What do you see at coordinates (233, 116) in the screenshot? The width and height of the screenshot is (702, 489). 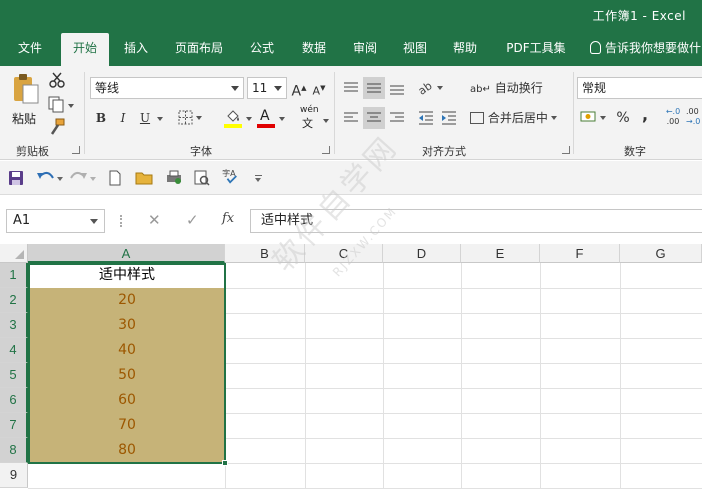 I see `paint-bucket-icon` at bounding box center [233, 116].